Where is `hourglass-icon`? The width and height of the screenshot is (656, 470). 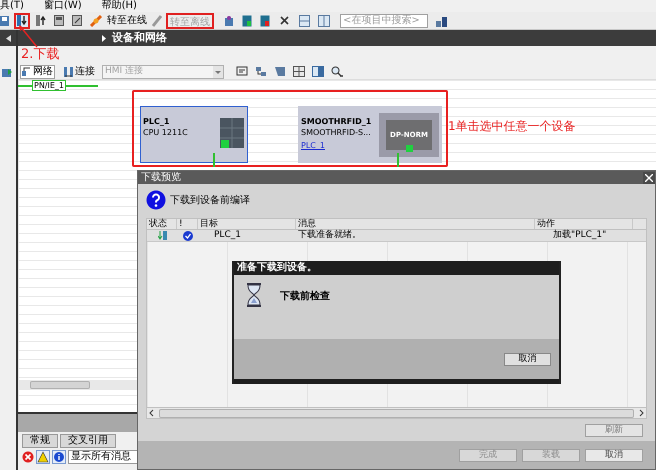
hourglass-icon is located at coordinates (254, 295).